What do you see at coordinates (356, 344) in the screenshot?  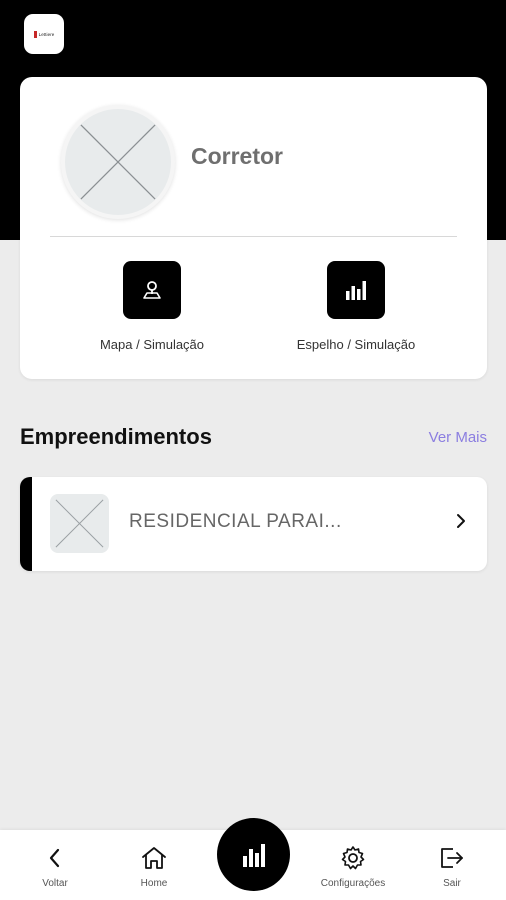 I see `mirror-simulation-label: Espelho / Simulação` at bounding box center [356, 344].